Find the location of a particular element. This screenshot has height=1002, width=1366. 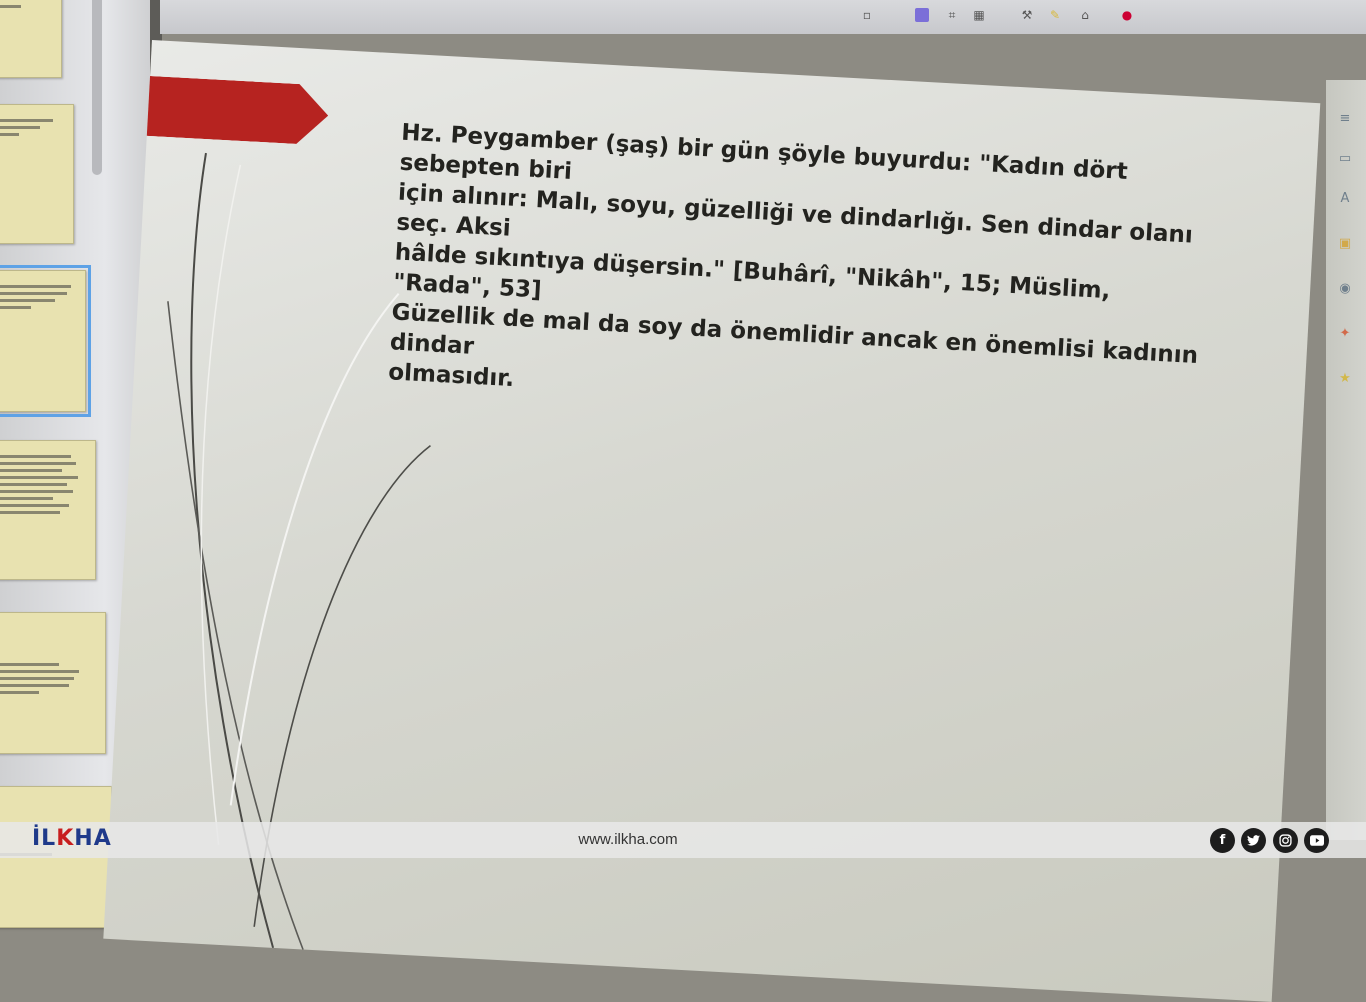

twitter-icon is located at coordinates (1253, 840).